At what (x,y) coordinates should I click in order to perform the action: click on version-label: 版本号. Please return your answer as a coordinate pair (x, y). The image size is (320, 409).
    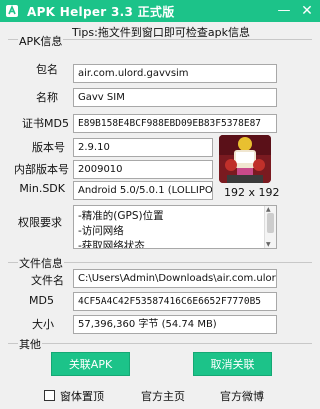
    Looking at the image, I should click on (48, 147).